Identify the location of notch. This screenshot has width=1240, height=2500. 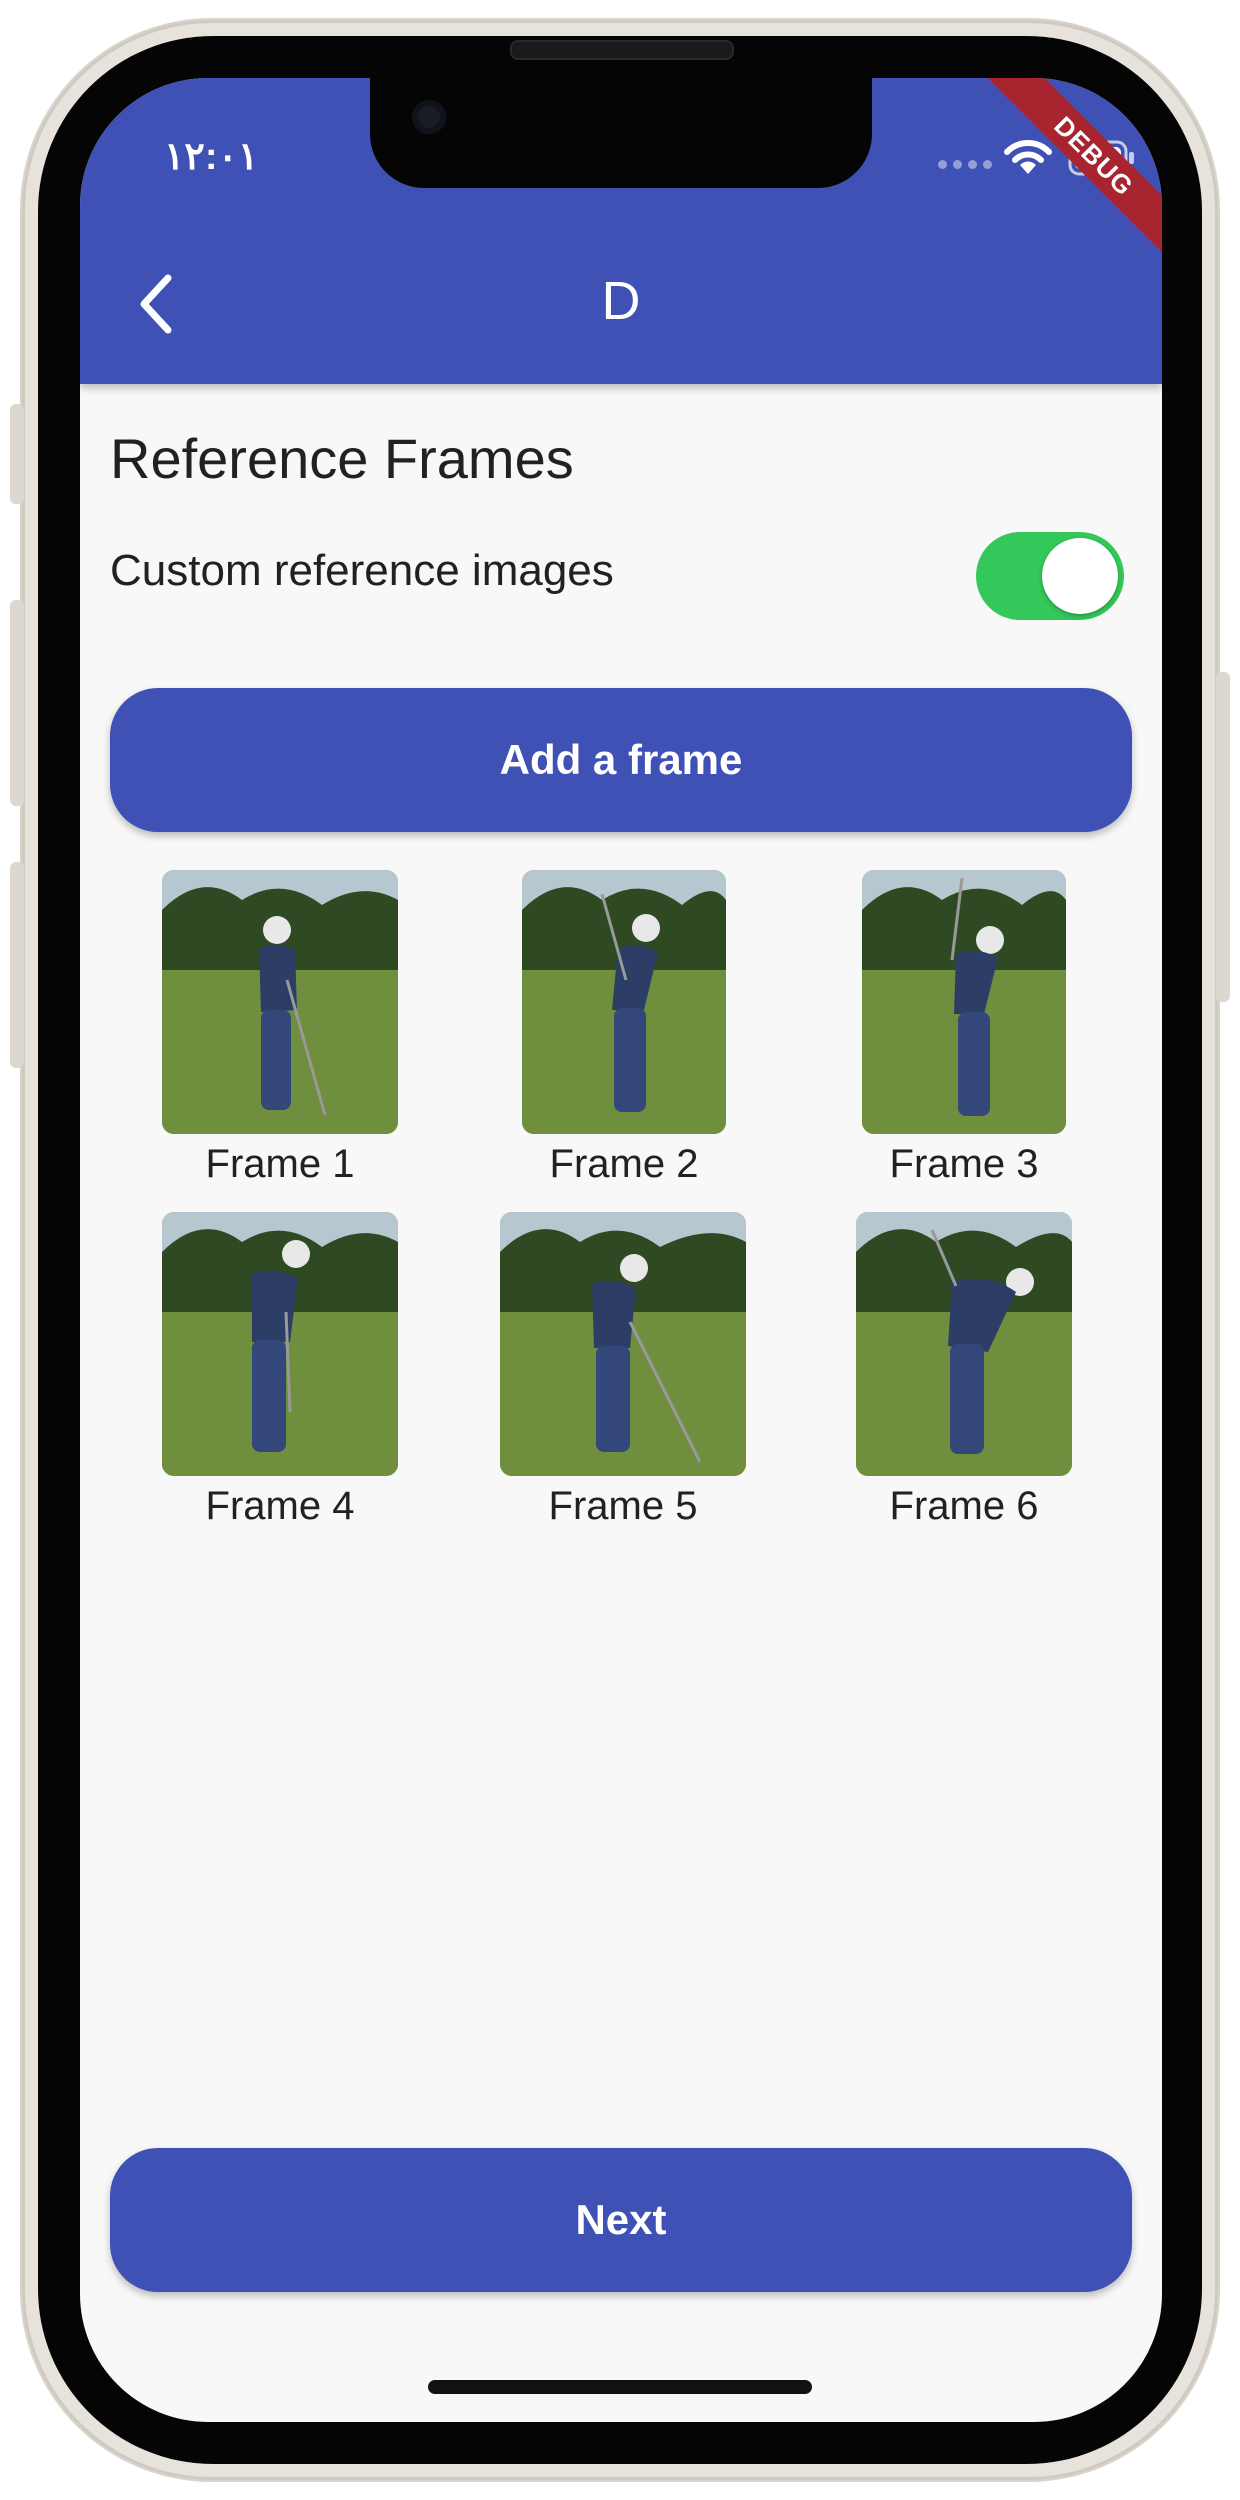
(621, 133).